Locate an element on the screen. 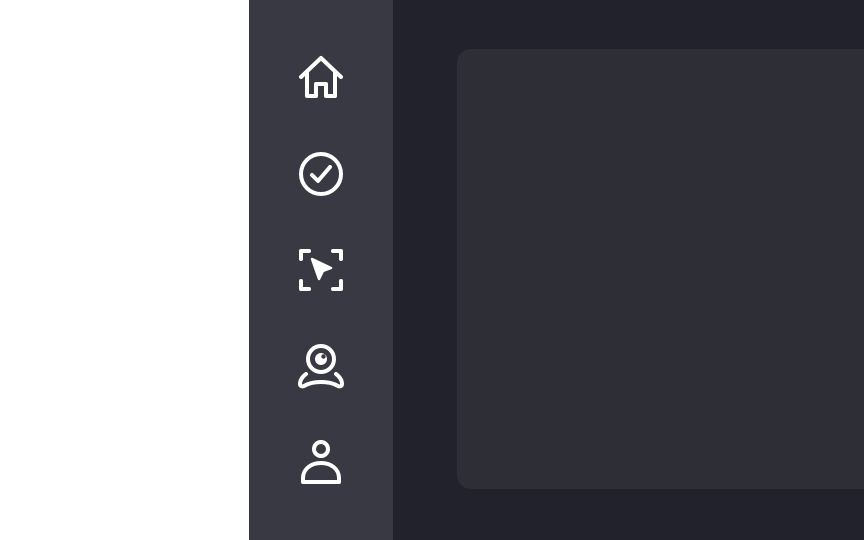 The width and height of the screenshot is (864, 540). check-circle-icon is located at coordinates (321, 174).